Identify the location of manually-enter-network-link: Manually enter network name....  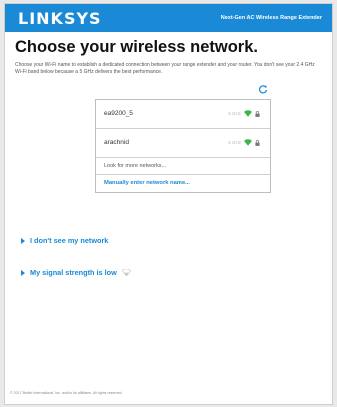
(183, 183).